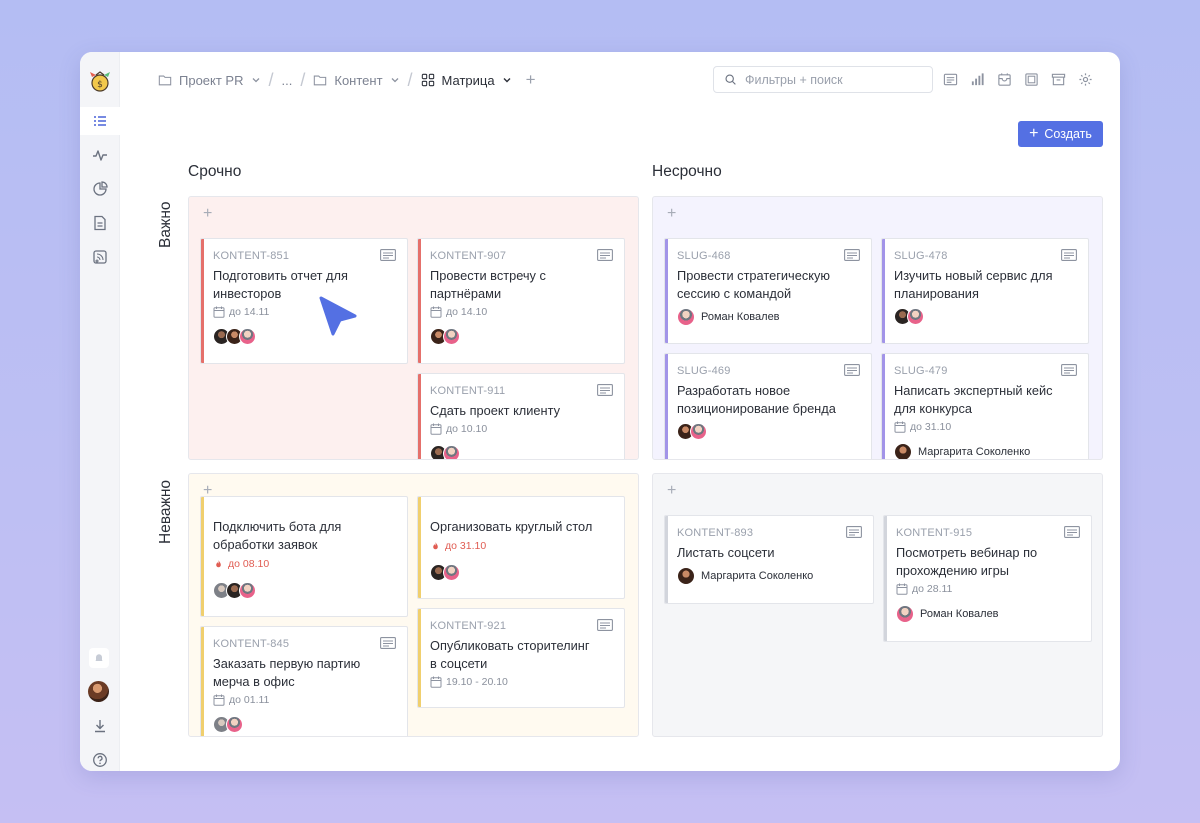 Image resolution: width=1200 pixels, height=823 pixels. I want to click on breadcrumb-folder: Контент, so click(356, 80).